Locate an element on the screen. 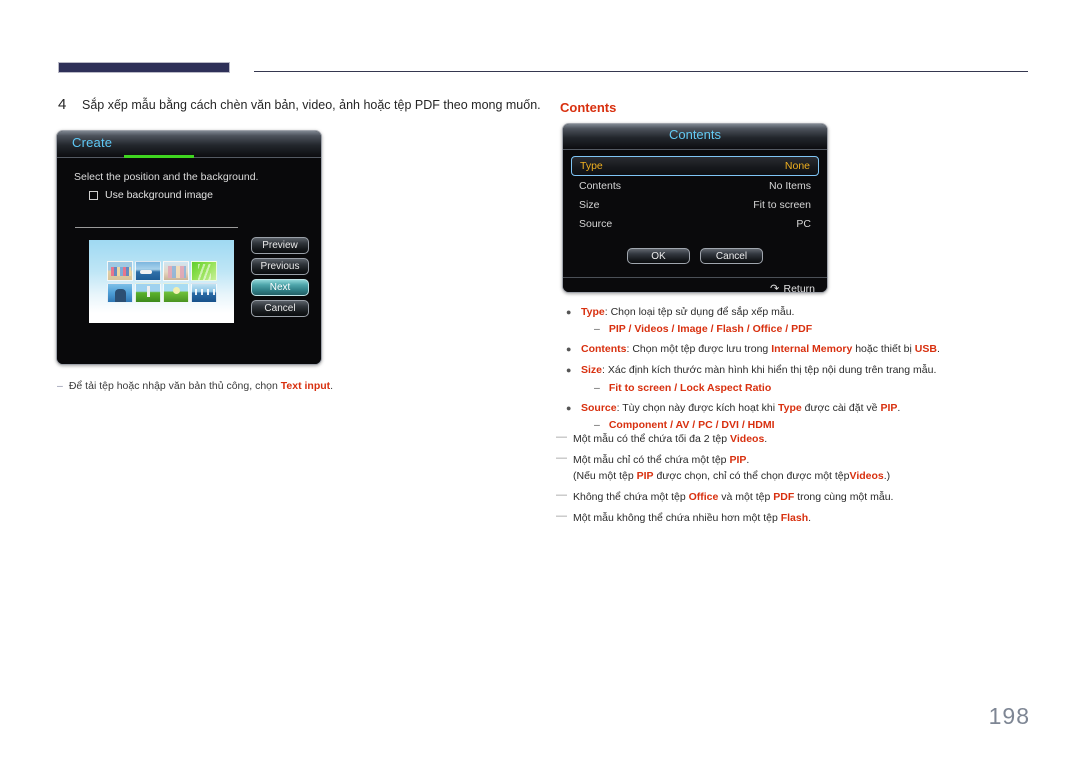  contents-cancel-button: Cancel is located at coordinates (731, 256).